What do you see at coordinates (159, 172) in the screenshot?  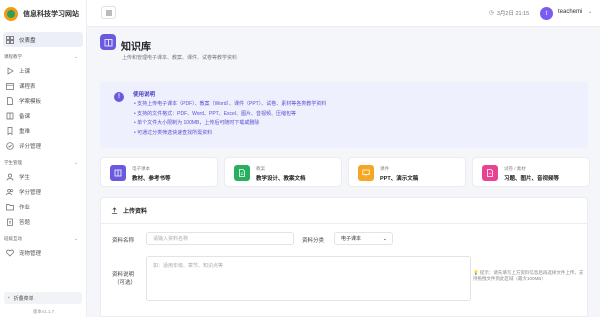 I see `category-card-textbook: 电子课本 教材、参考书等` at bounding box center [159, 172].